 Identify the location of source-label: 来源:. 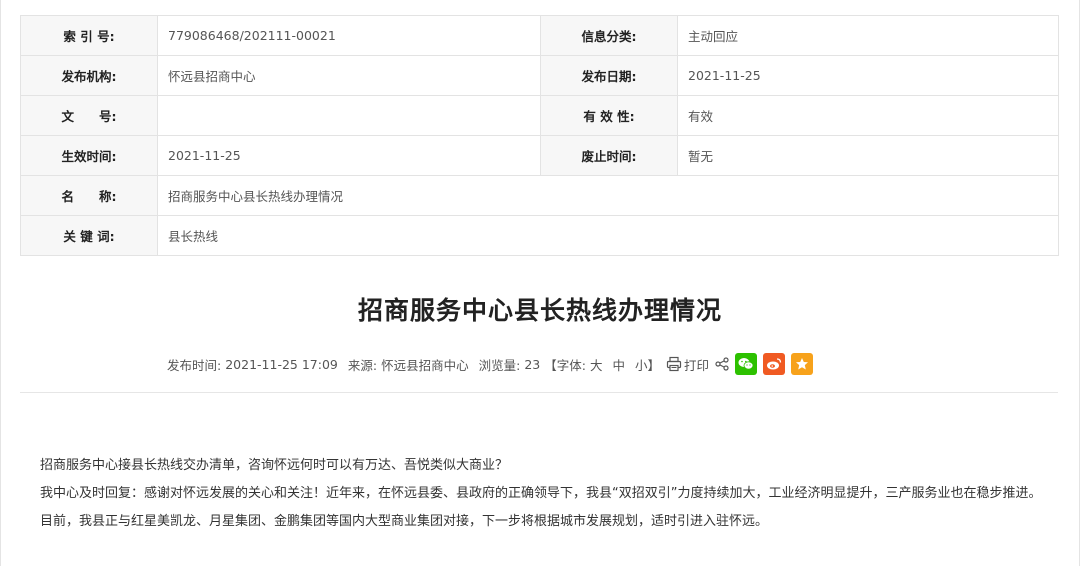
(362, 365).